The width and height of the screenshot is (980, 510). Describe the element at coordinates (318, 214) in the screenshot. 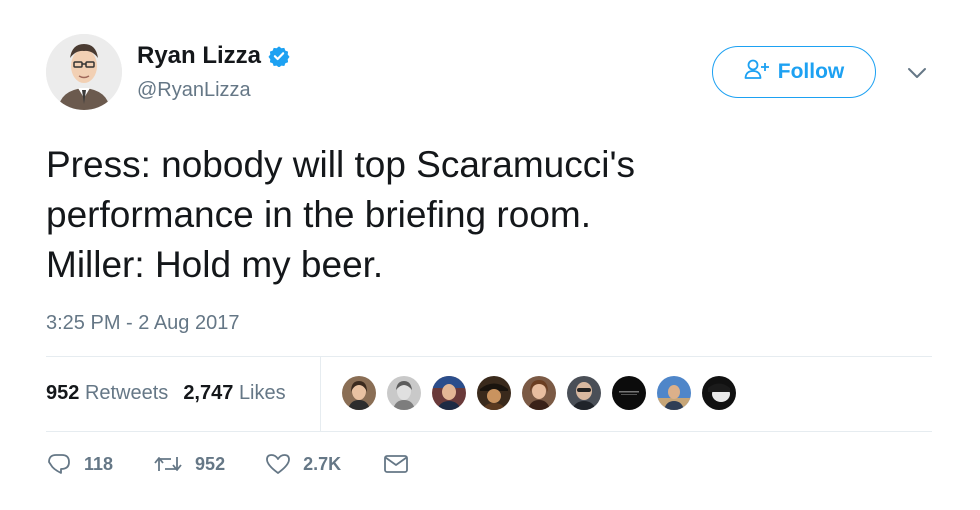

I see `tweet-line: performance in the briefing room.` at that location.